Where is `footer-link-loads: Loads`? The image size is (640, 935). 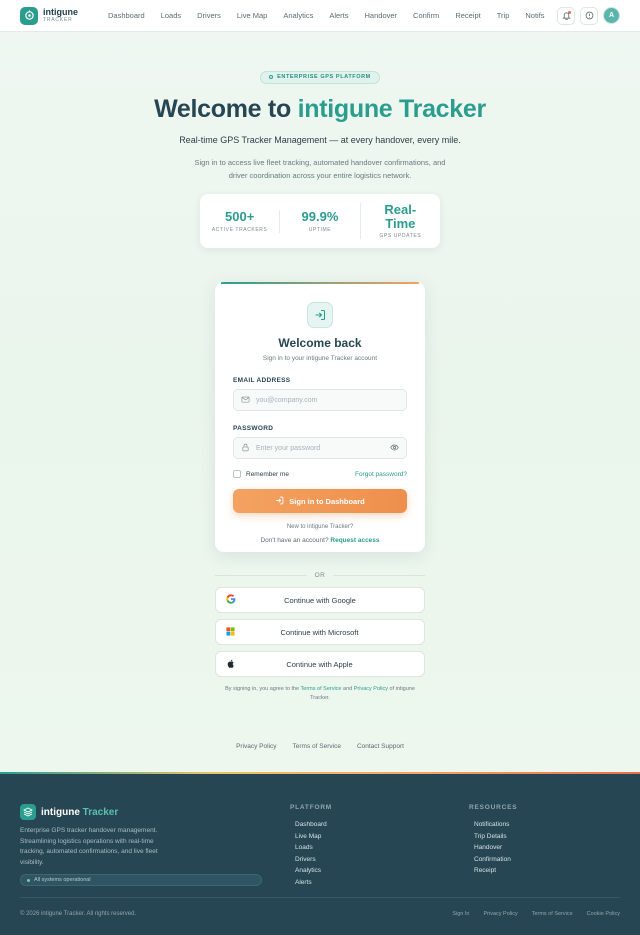
footer-link-loads: Loads is located at coordinates (313, 848).